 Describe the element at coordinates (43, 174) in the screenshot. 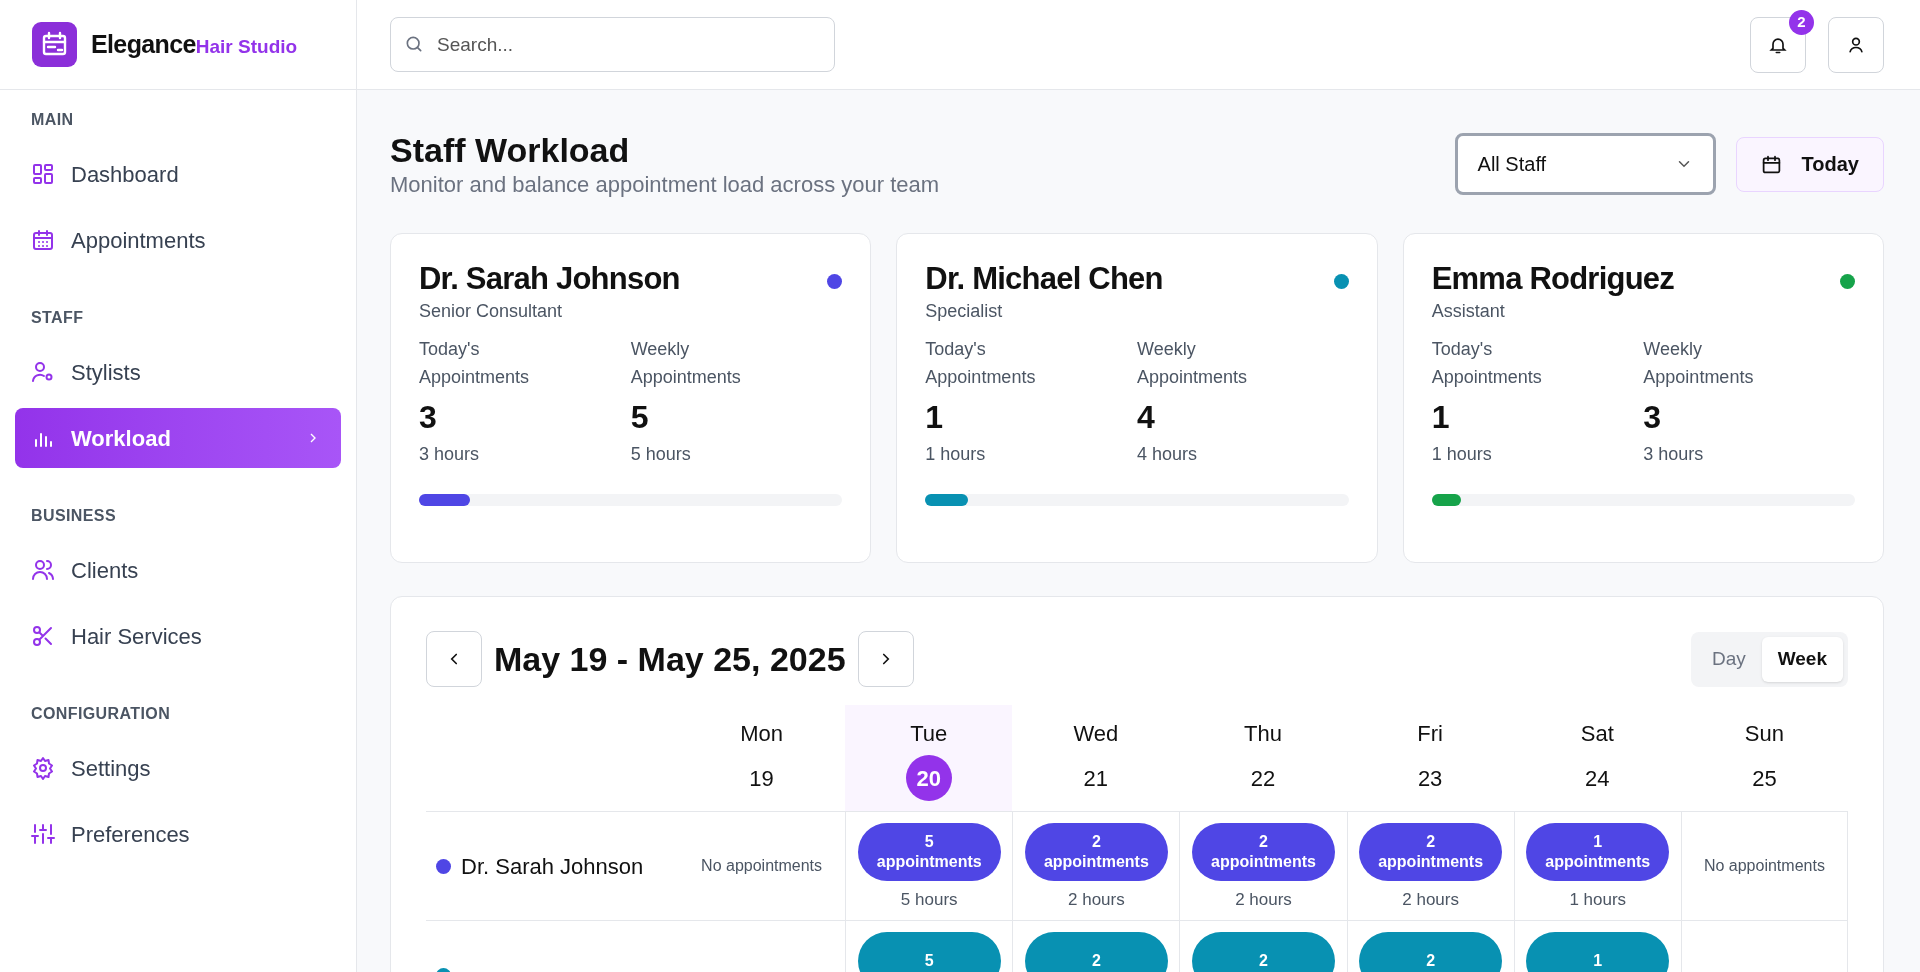

I see `grid-icon` at that location.